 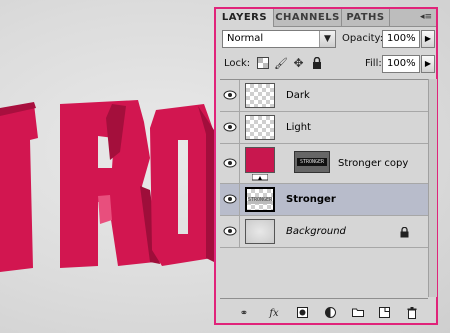 What do you see at coordinates (260, 177) in the screenshot?
I see `fill-slider-icon` at bounding box center [260, 177].